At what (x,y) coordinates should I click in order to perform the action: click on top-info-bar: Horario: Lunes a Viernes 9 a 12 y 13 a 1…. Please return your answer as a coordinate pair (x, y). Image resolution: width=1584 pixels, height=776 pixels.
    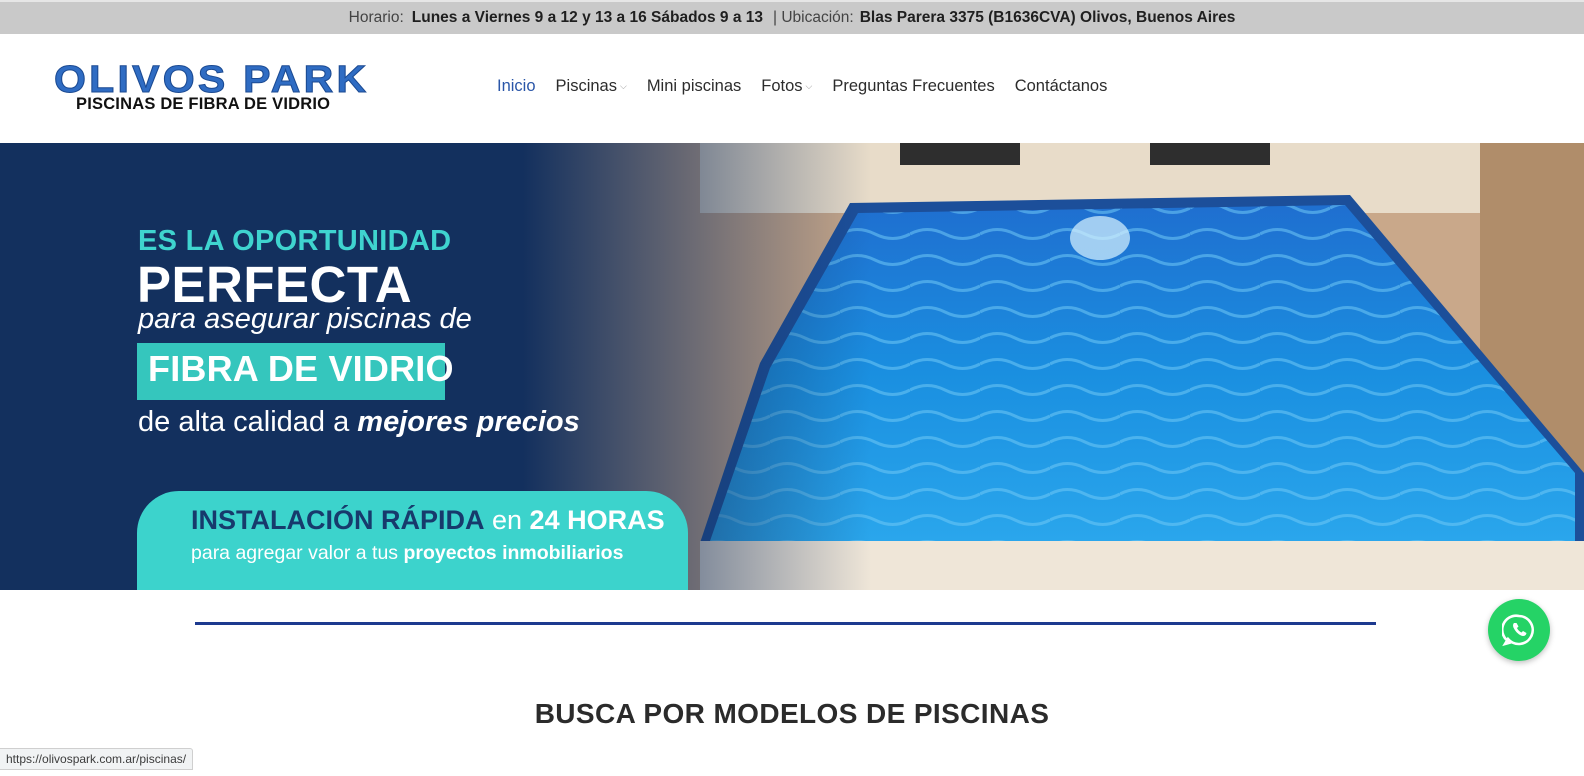
    Looking at the image, I should click on (792, 17).